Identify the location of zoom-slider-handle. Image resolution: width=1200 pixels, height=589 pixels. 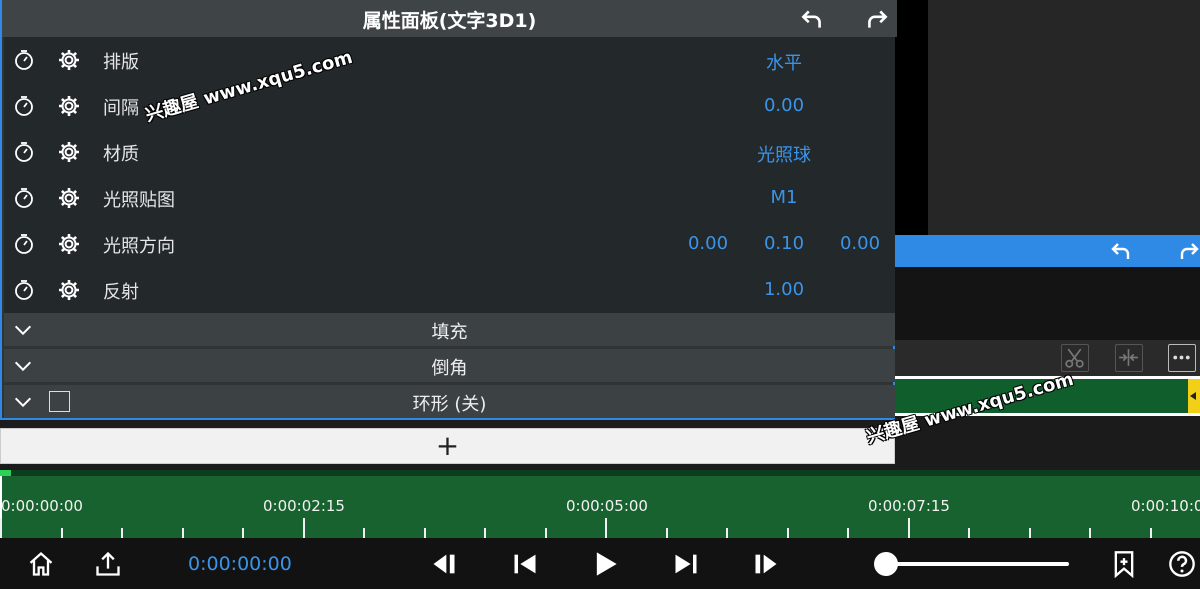
(886, 564).